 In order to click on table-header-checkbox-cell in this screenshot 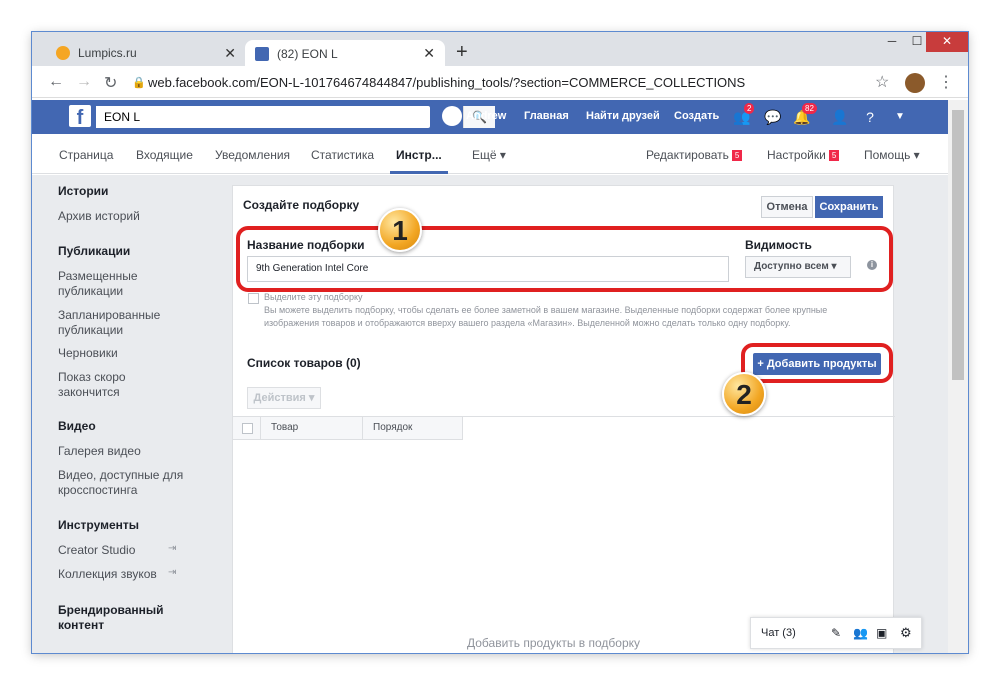, I will do `click(247, 428)`.